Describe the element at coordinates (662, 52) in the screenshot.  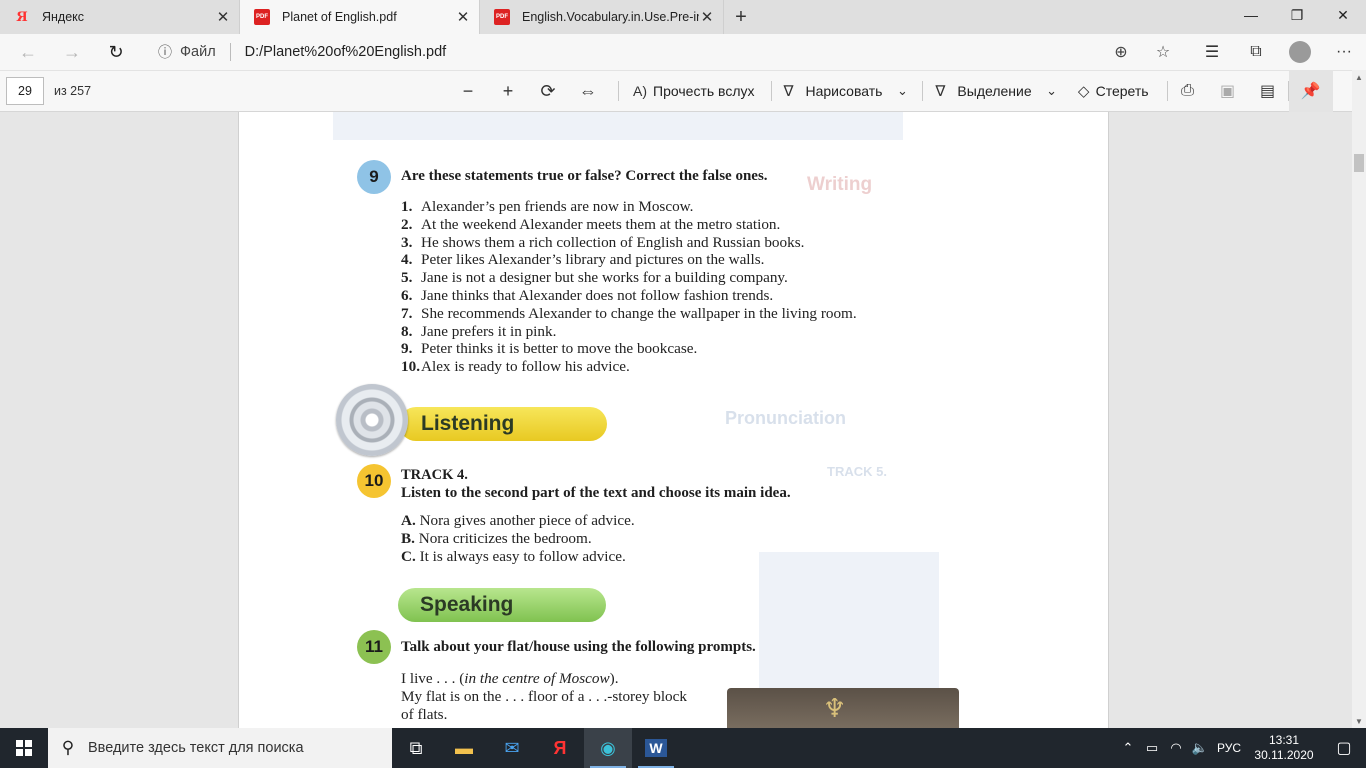
I see `url-field: ⓘ Файл D:/Planet%20of%20English.pdf` at that location.